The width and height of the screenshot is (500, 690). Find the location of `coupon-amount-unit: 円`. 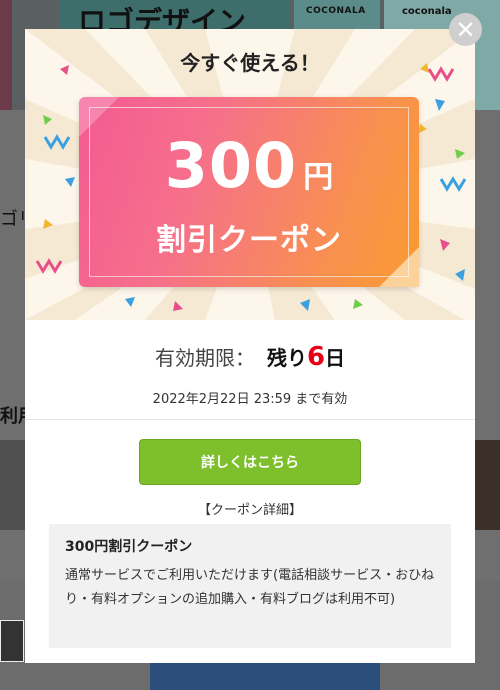

coupon-amount-unit: 円 is located at coordinates (318, 177).